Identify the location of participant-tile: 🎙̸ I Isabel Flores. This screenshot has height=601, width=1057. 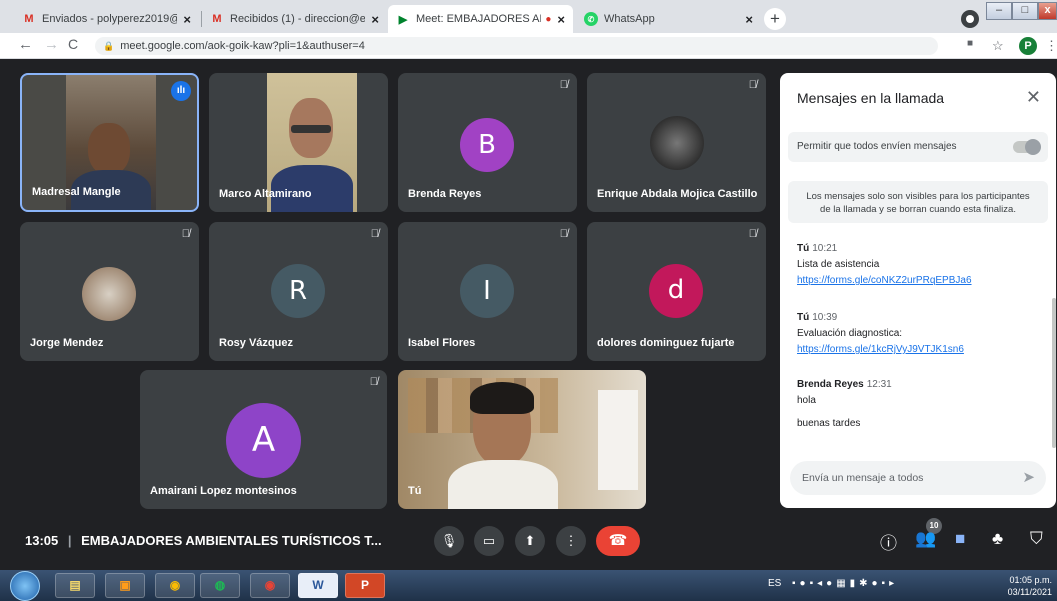
(487, 291).